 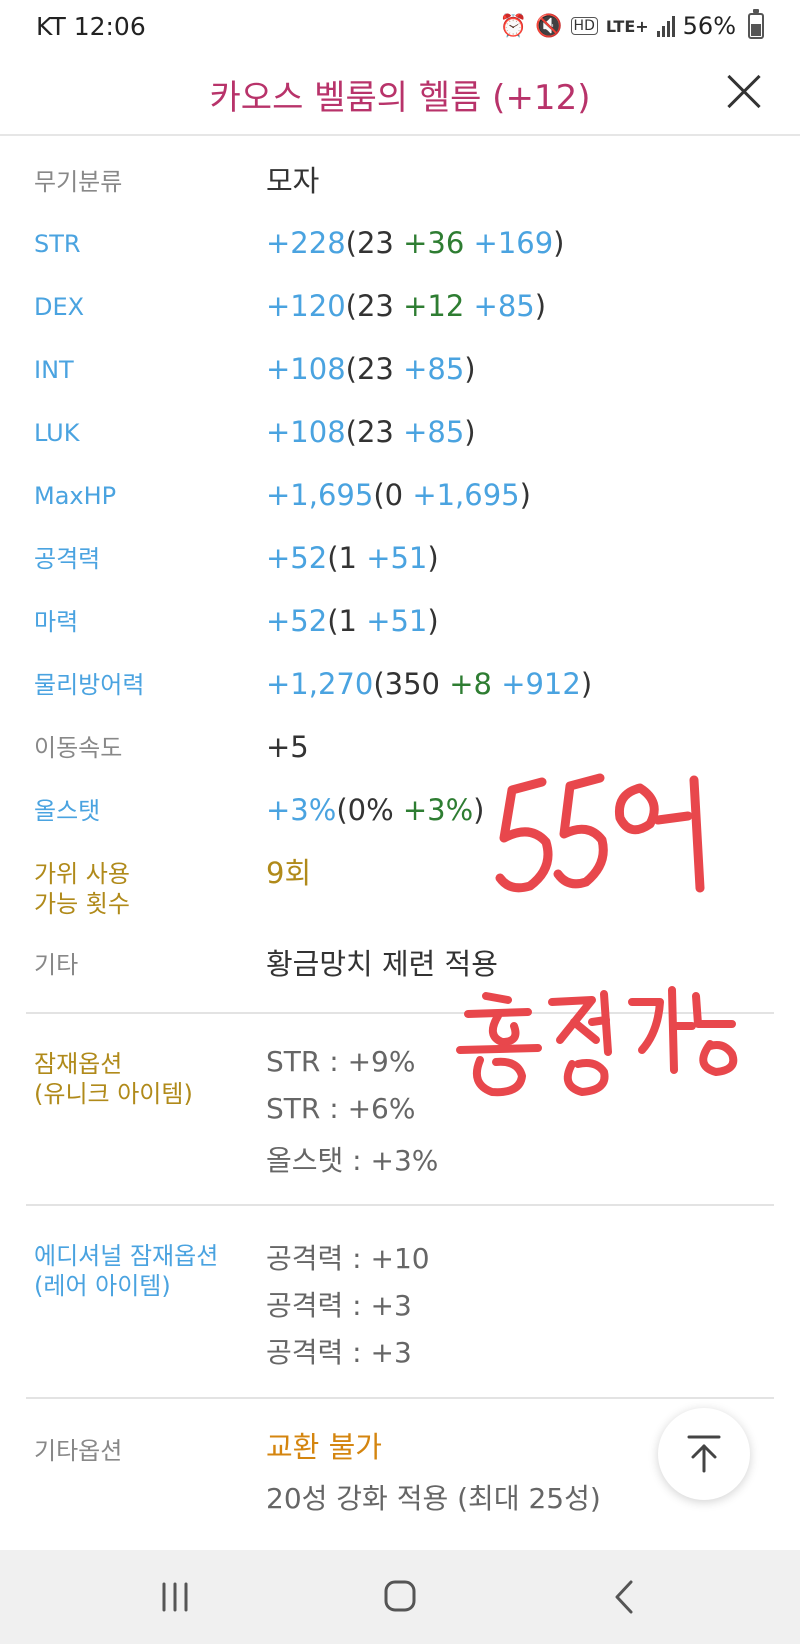 What do you see at coordinates (324, 1447) in the screenshot?
I see `trade-status: 교환 불가` at bounding box center [324, 1447].